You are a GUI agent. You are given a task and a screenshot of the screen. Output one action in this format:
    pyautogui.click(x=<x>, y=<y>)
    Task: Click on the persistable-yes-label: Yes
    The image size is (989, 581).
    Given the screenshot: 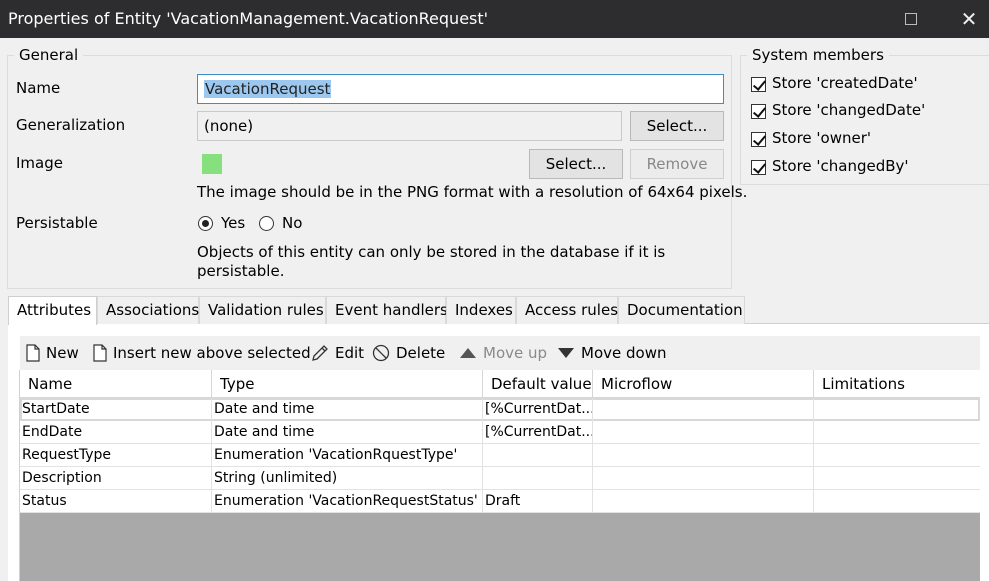 What is the action you would take?
    pyautogui.click(x=233, y=223)
    